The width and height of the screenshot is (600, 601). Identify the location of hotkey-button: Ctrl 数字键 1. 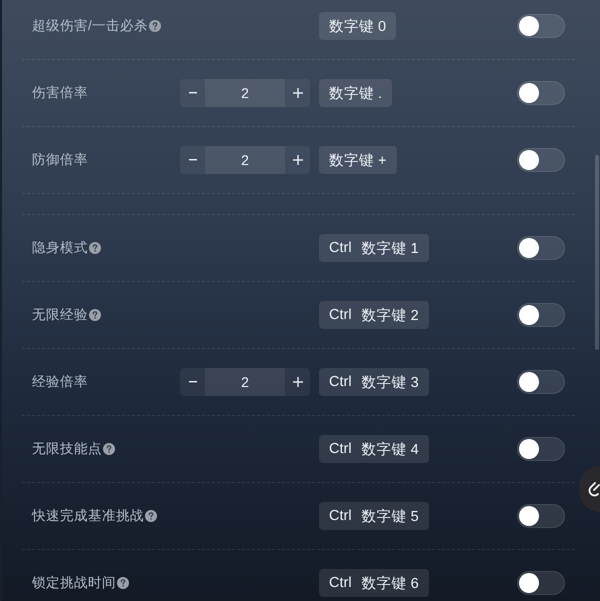
(374, 248).